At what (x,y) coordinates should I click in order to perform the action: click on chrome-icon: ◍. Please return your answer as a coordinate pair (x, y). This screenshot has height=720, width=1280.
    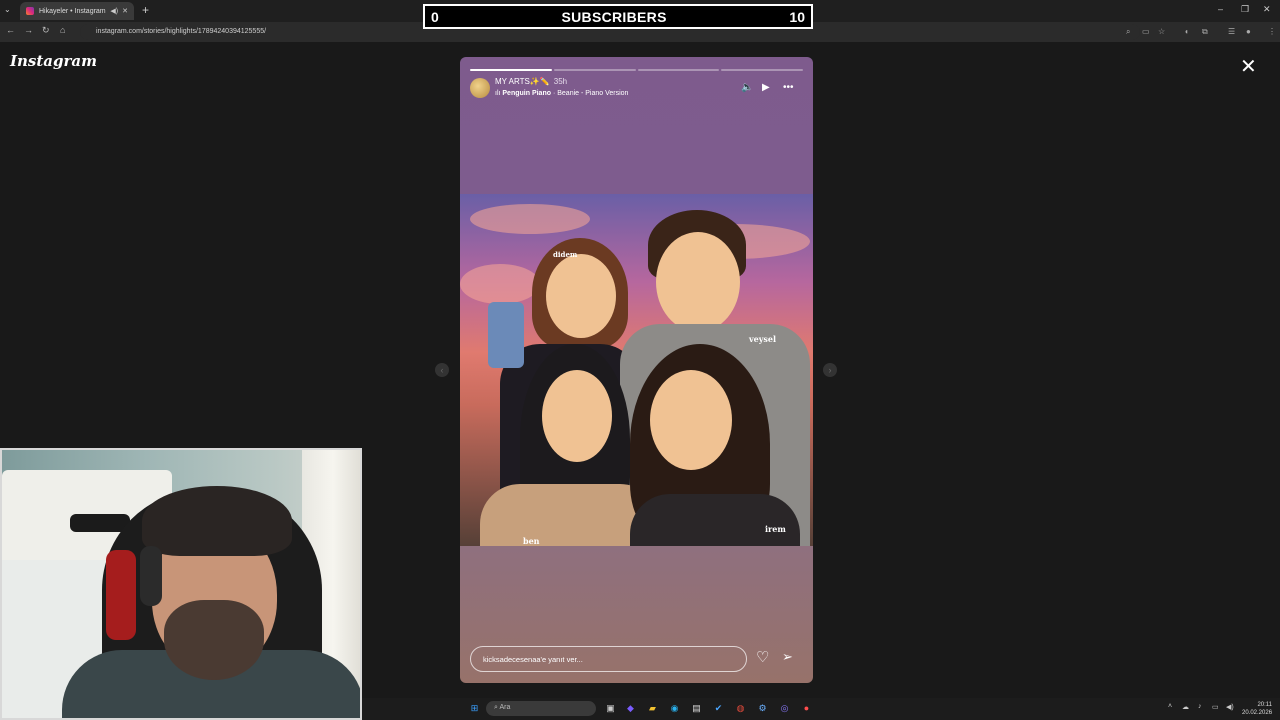
    Looking at the image, I should click on (740, 708).